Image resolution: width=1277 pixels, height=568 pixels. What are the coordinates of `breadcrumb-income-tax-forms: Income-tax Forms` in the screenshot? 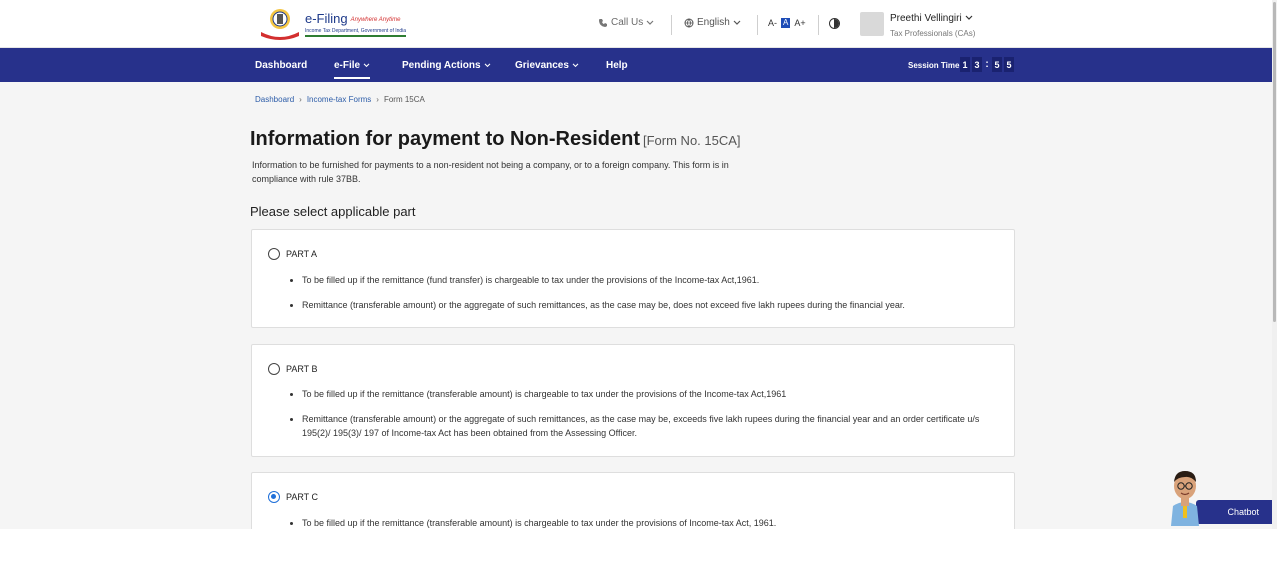 It's located at (339, 99).